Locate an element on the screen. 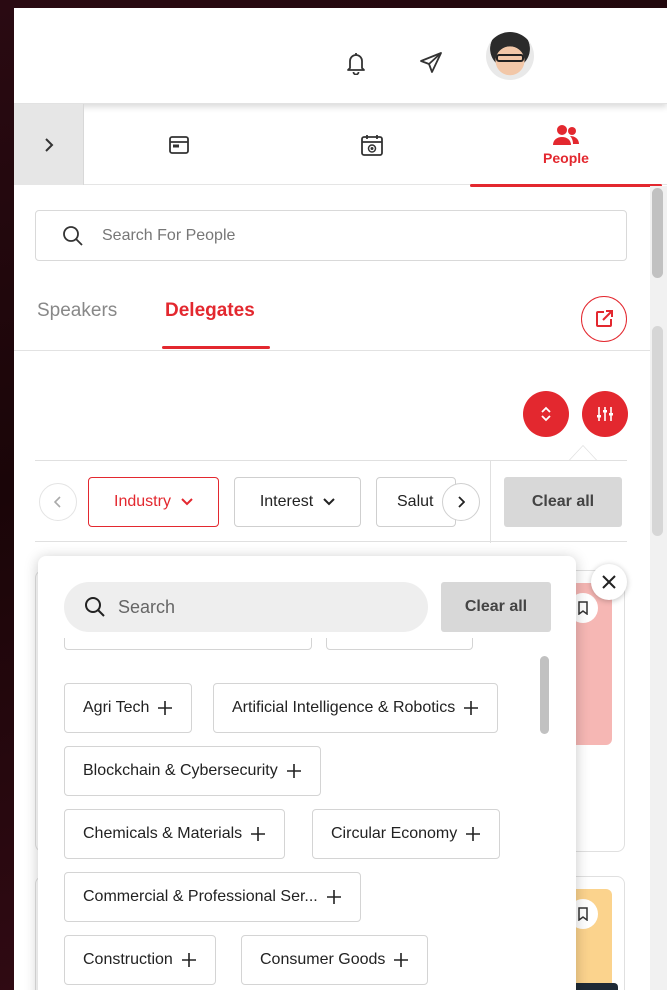 This screenshot has width=667, height=990. expand-sidebar-button is located at coordinates (49, 144).